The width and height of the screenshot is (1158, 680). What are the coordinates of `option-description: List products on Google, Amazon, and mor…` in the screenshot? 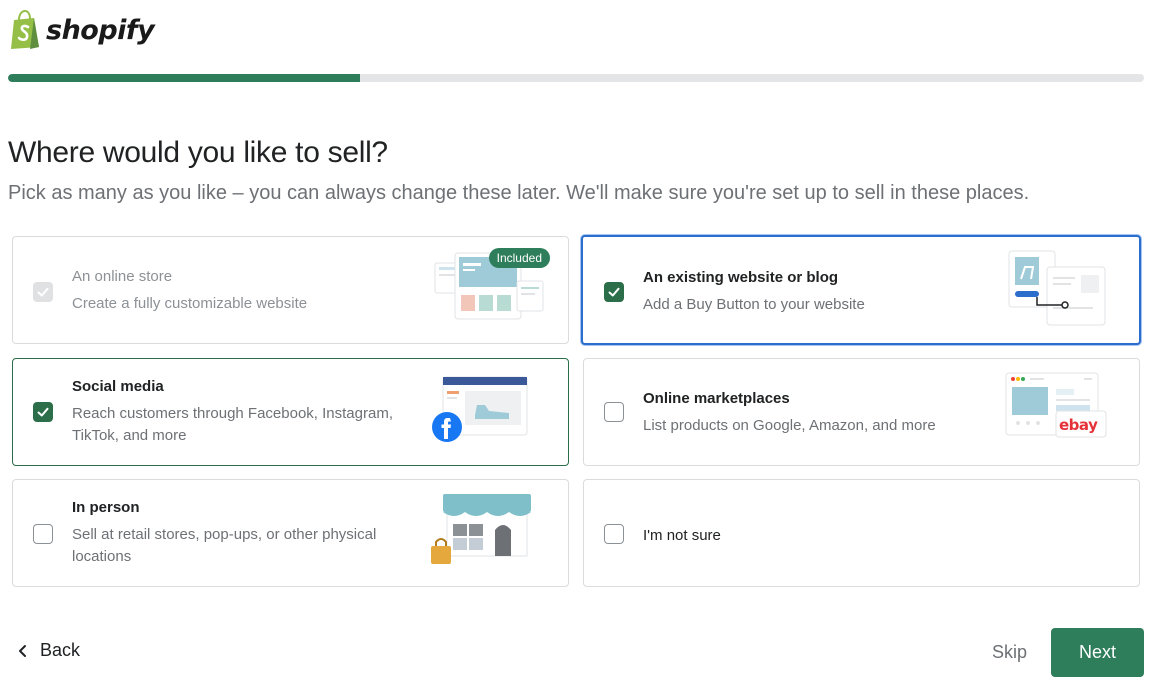 It's located at (789, 425).